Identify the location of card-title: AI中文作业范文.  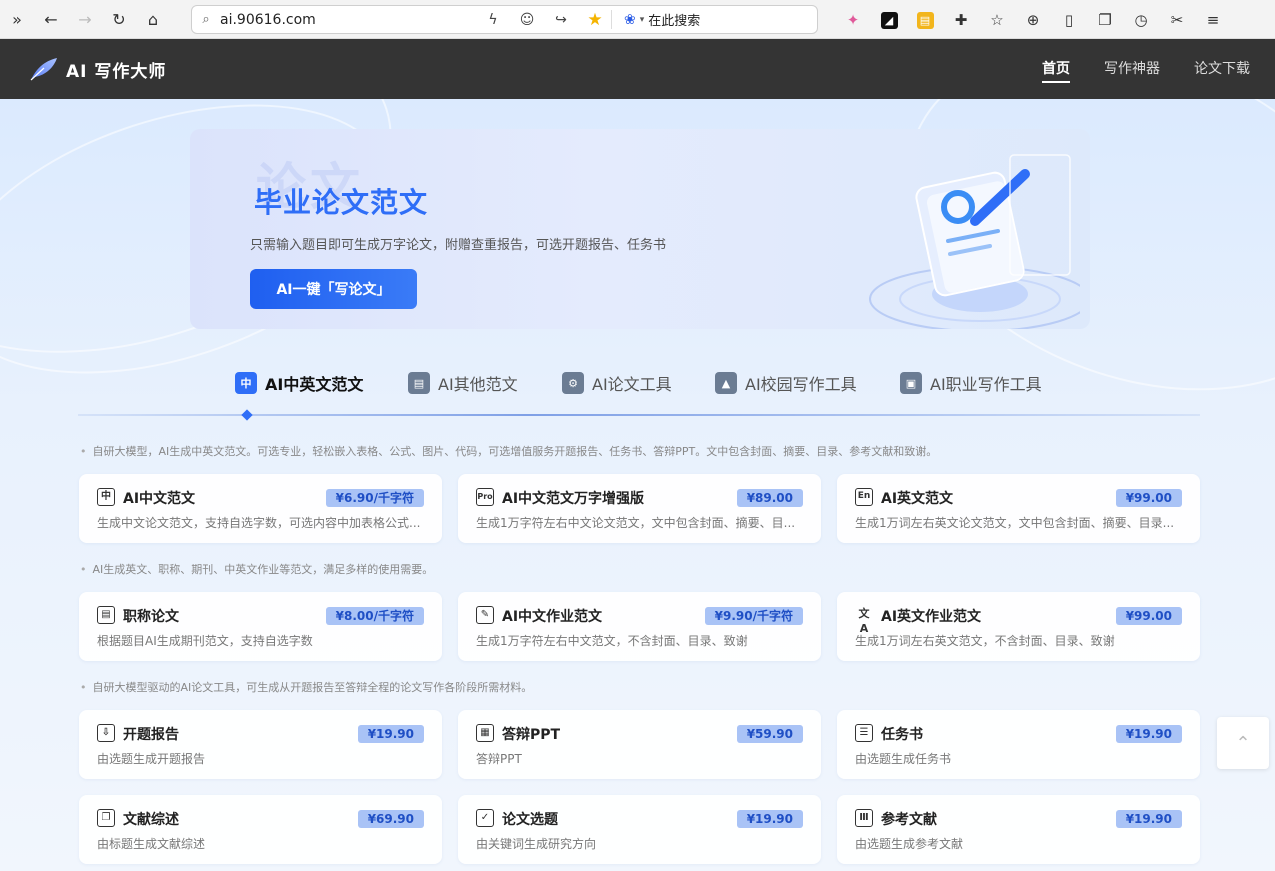
(552, 617).